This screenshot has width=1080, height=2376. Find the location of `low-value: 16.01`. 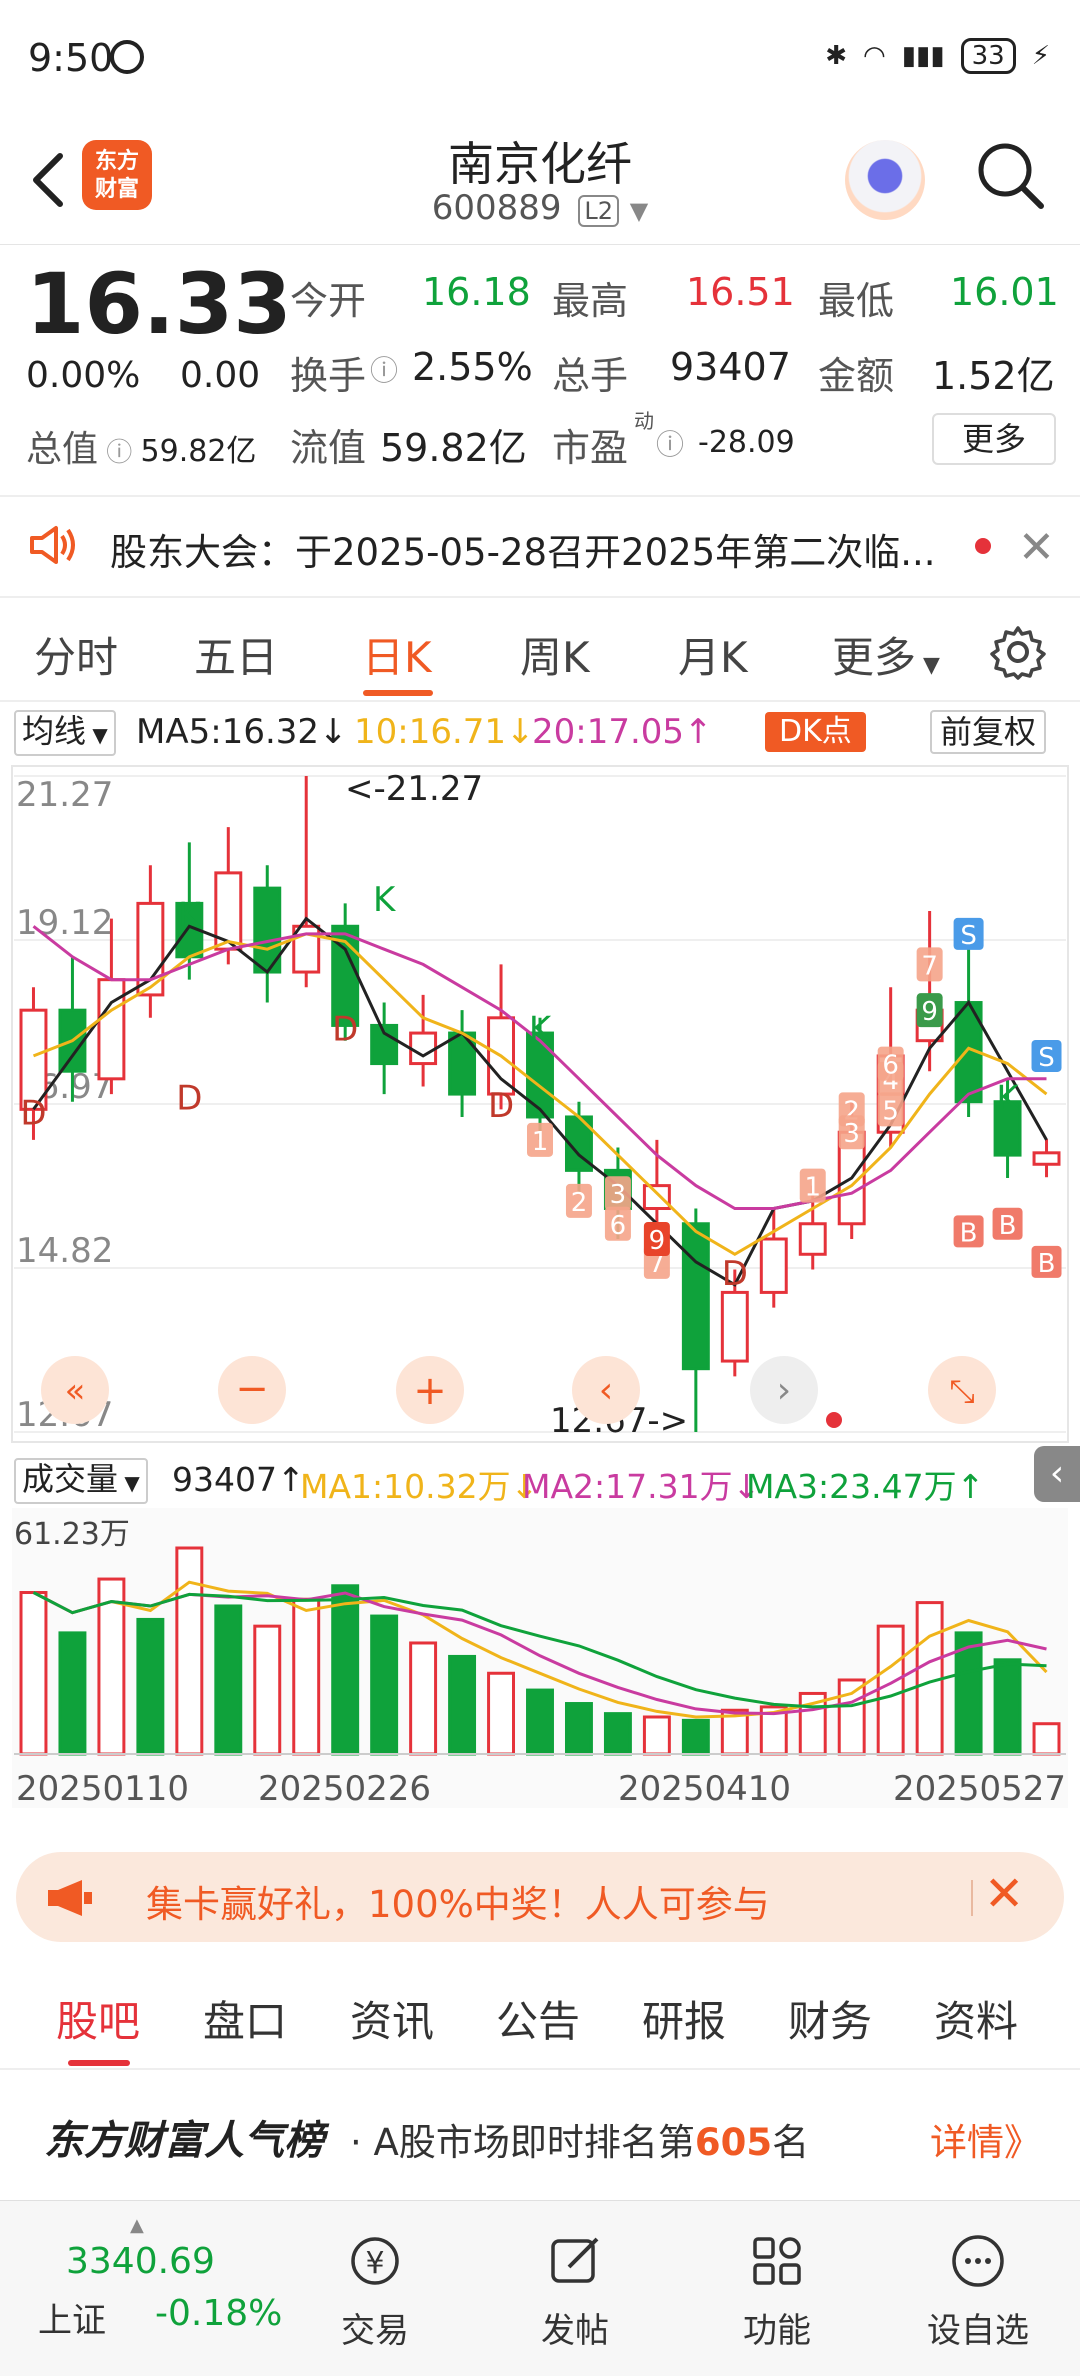

low-value: 16.01 is located at coordinates (1004, 292).